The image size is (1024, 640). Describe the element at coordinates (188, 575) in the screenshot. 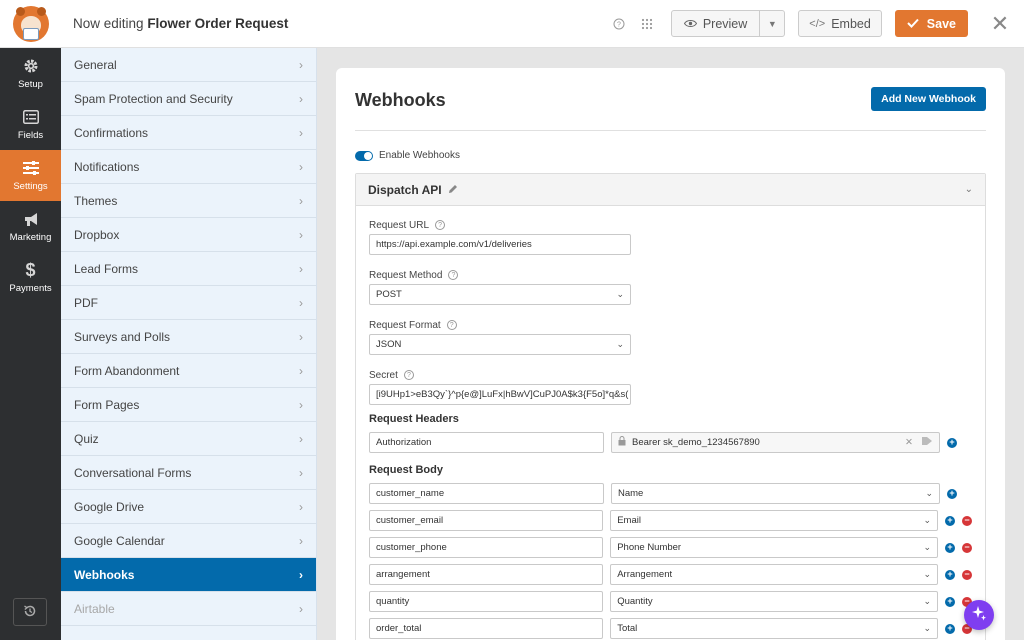

I see `settings-item: Webhooks ›` at that location.